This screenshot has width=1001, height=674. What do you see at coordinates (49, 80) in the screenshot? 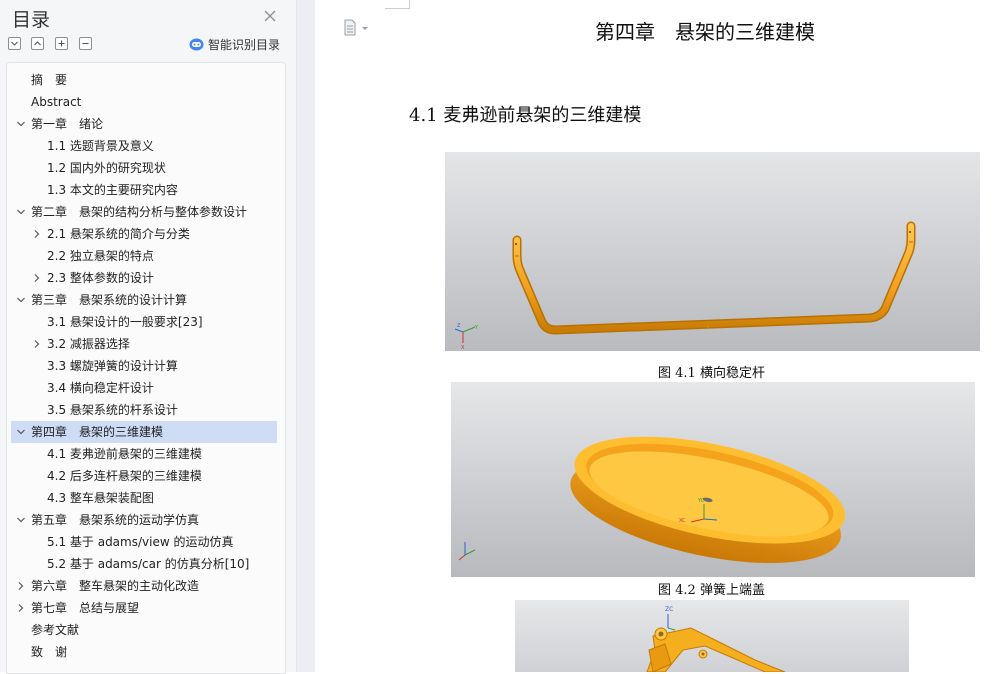
I see `toc-item-label: 摘 要` at bounding box center [49, 80].